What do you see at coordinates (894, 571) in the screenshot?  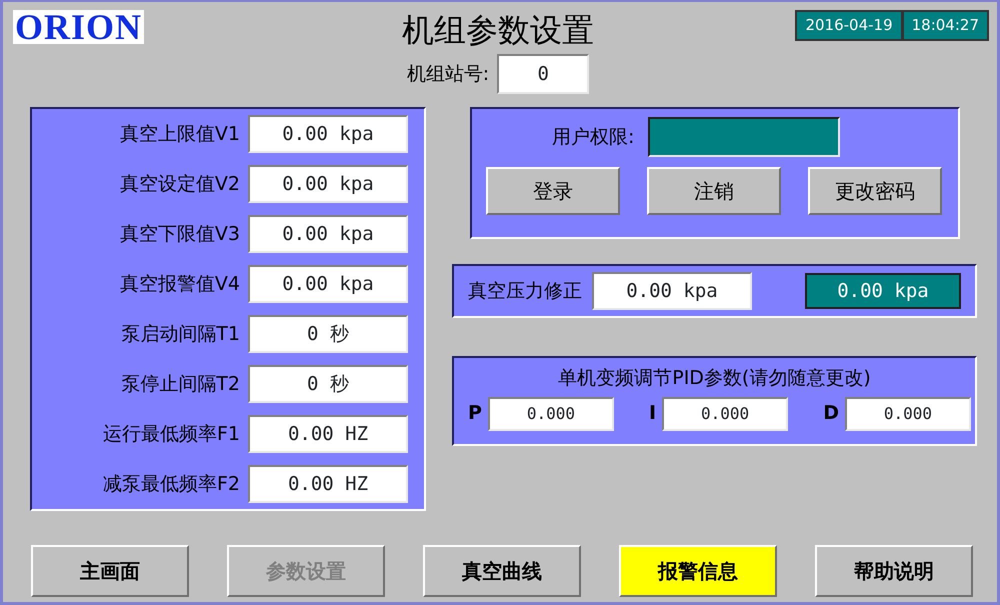 I see `nav-button: 帮助说明` at bounding box center [894, 571].